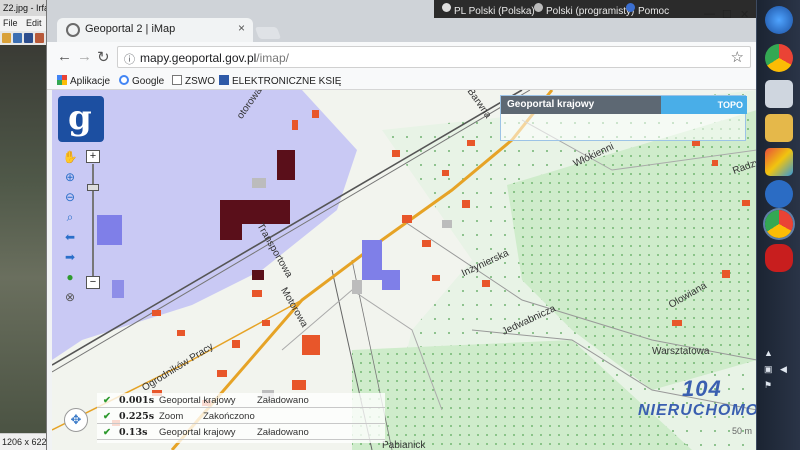  I want to click on thumbnails-icon, so click(17, 38).